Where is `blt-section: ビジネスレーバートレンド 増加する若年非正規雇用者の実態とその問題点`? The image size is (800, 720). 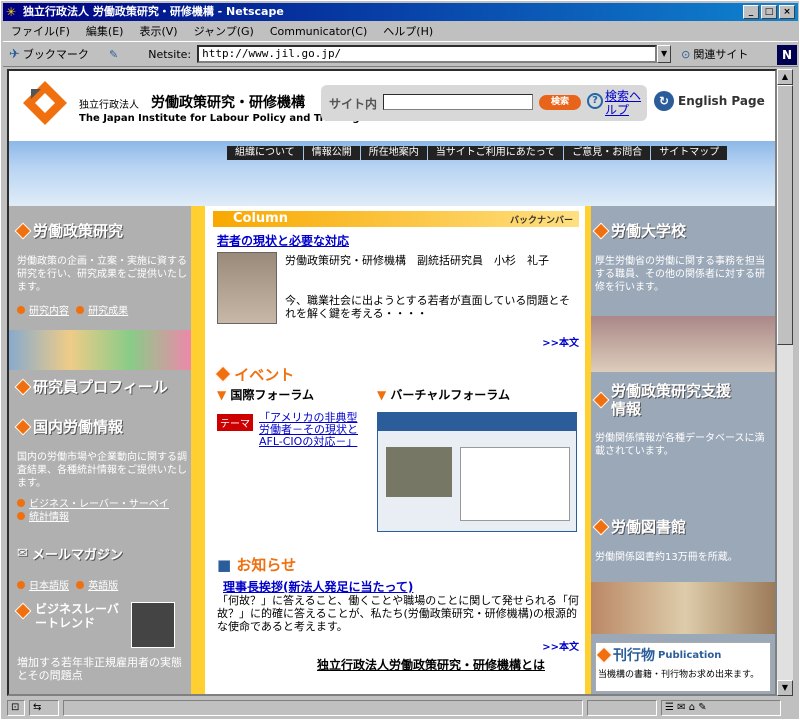 blt-section: ビジネスレーバートレンド 増加する若年非正規雇用者の実態とその問題点 is located at coordinates (100, 642).